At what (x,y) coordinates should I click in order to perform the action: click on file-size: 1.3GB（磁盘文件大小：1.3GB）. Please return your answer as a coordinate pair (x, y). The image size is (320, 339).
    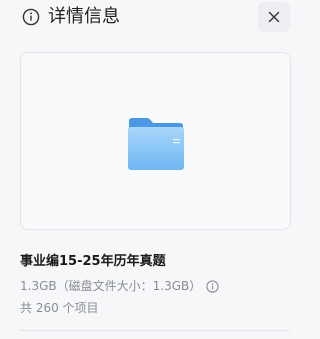
    Looking at the image, I should click on (119, 286).